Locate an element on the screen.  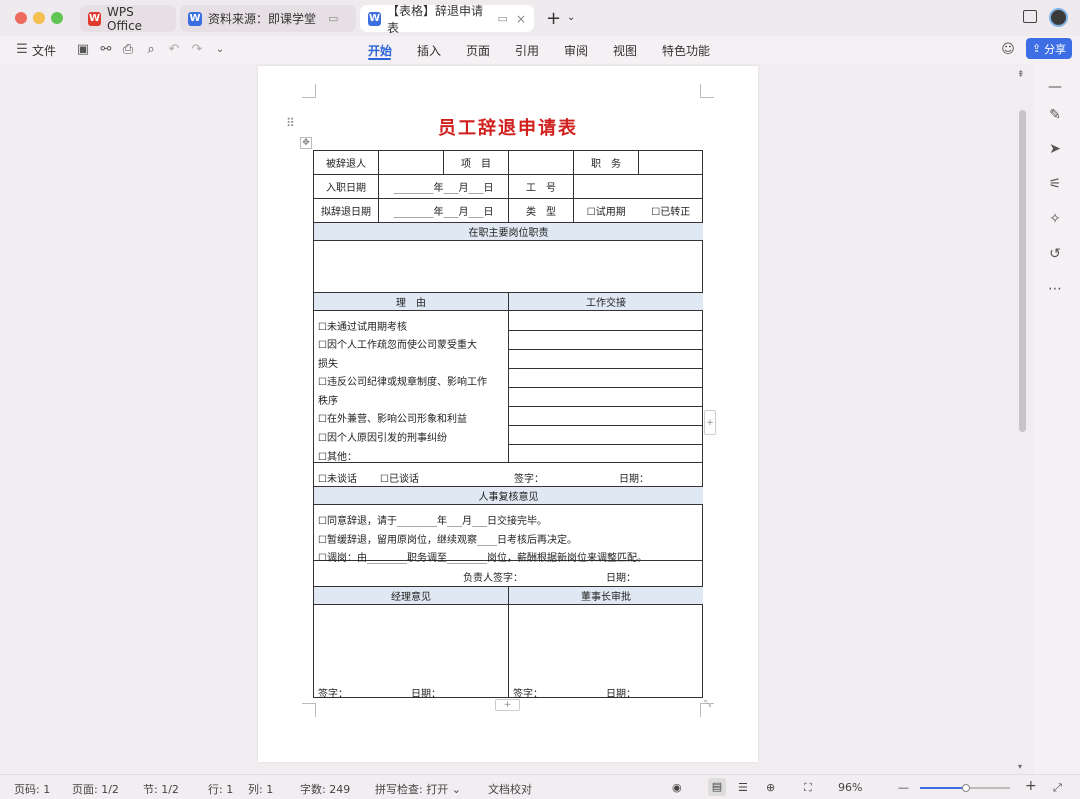
zoom-in-icon: + is located at coordinates (1031, 786).